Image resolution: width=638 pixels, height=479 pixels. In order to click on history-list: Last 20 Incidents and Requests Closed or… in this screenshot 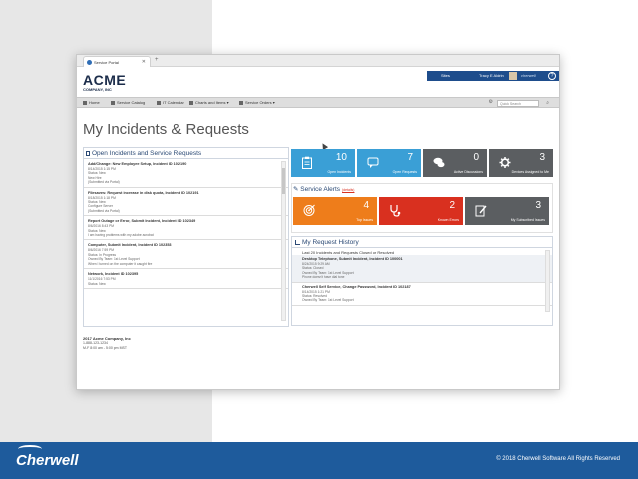, I will do `click(422, 283)`.